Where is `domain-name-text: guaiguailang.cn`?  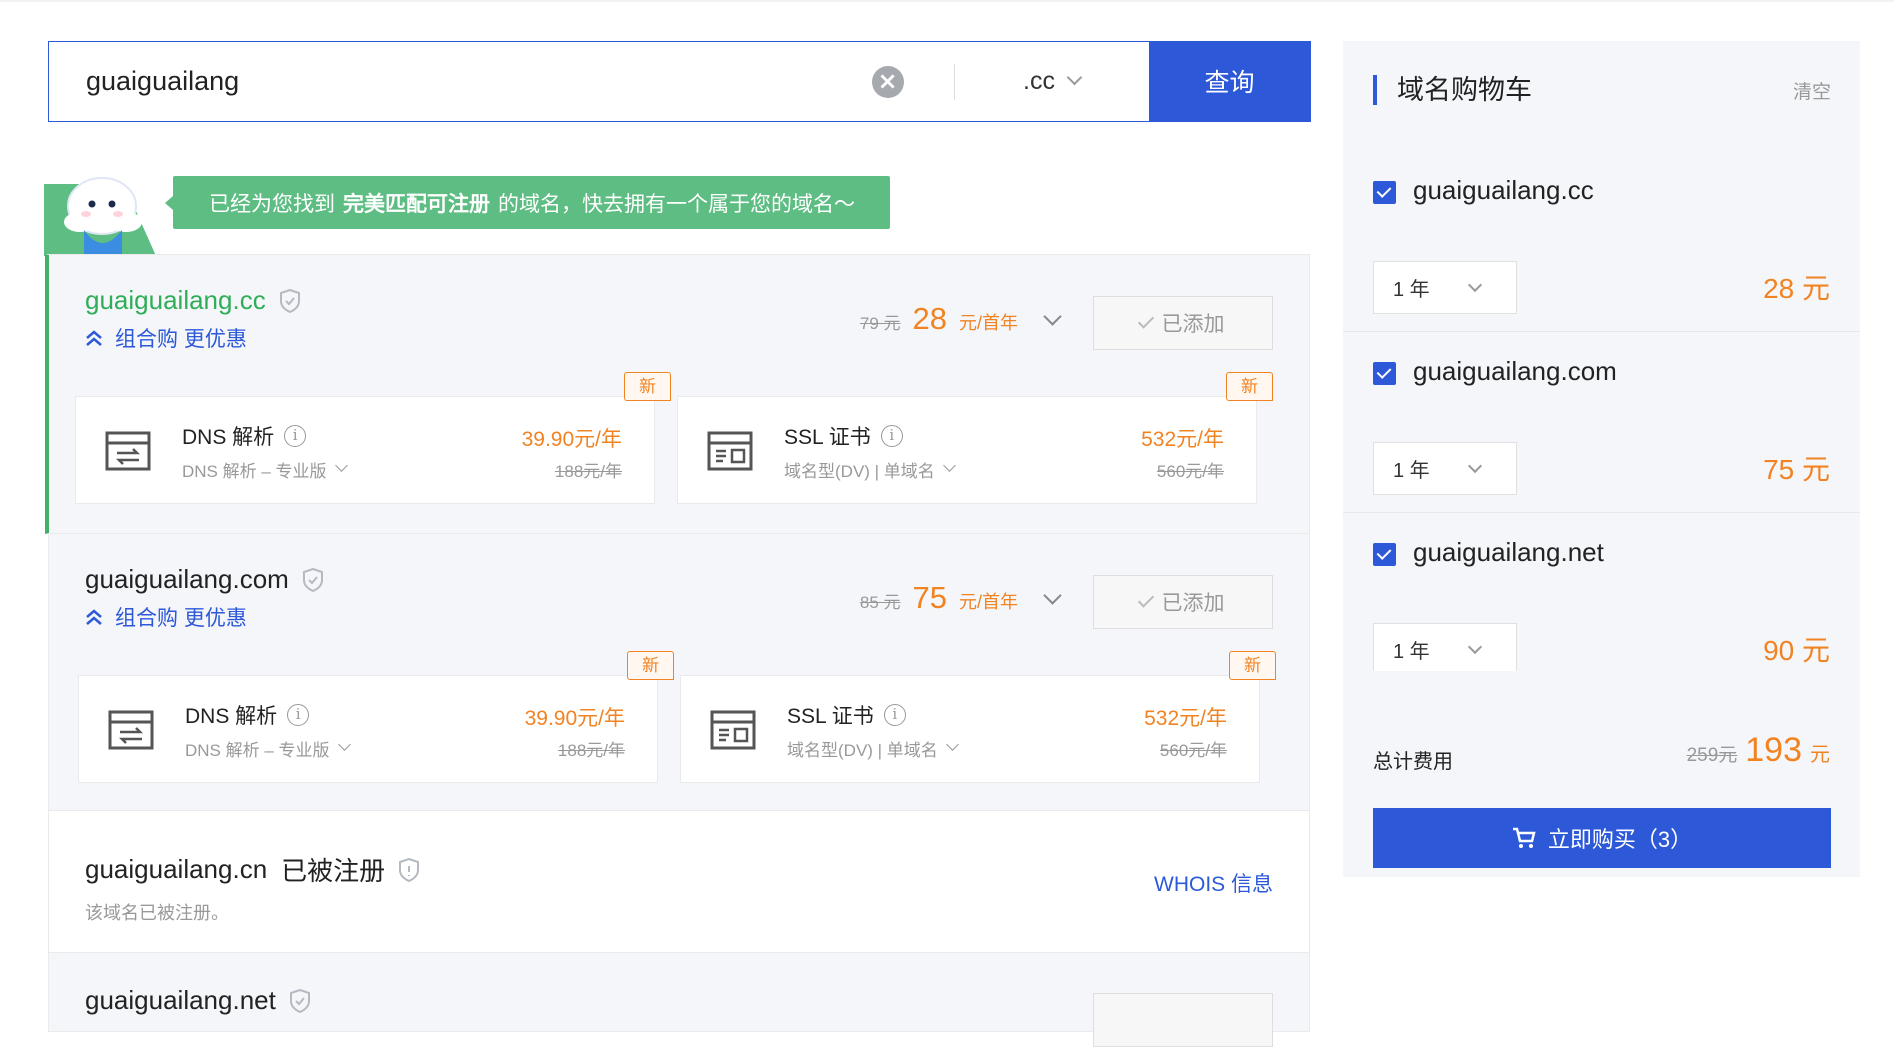 domain-name-text: guaiguailang.cn is located at coordinates (176, 869).